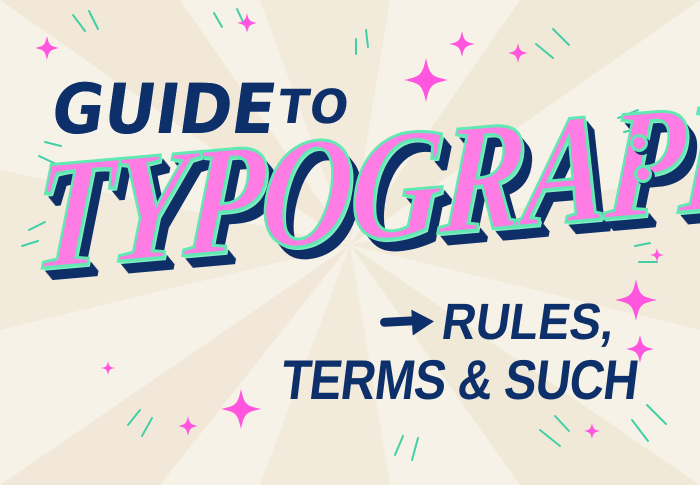 The height and width of the screenshot is (485, 700). Describe the element at coordinates (528, 321) in the screenshot. I see `rules-word: RULES,` at that location.